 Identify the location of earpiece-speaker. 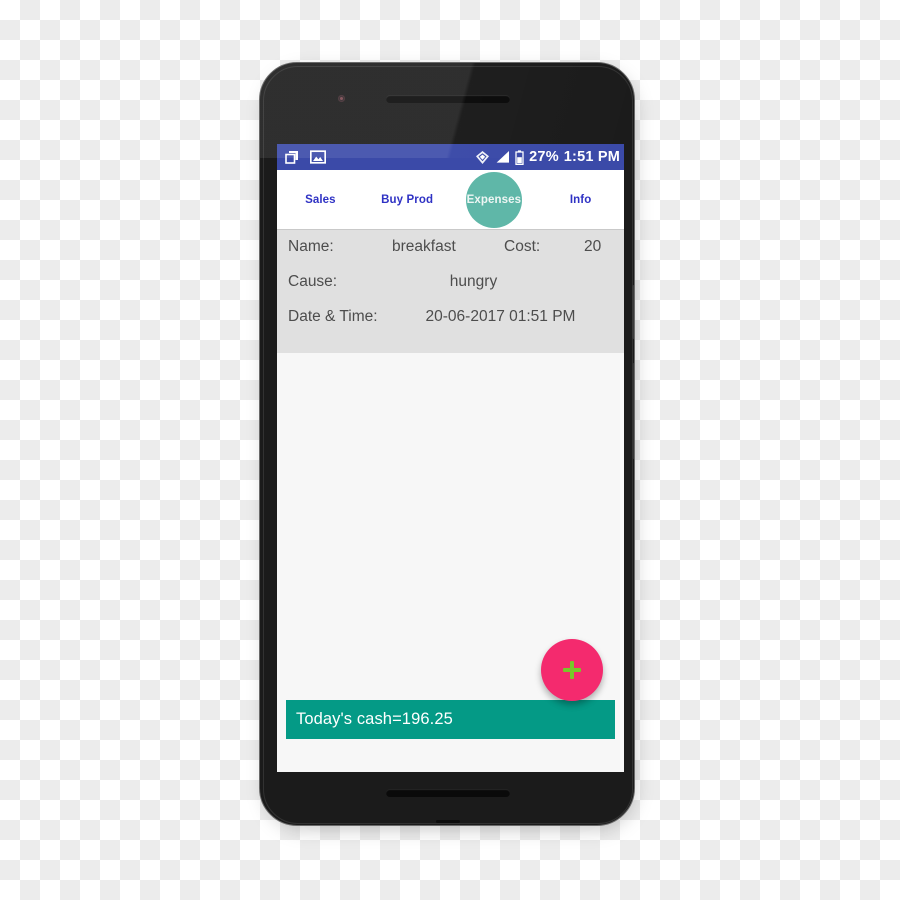
(448, 99).